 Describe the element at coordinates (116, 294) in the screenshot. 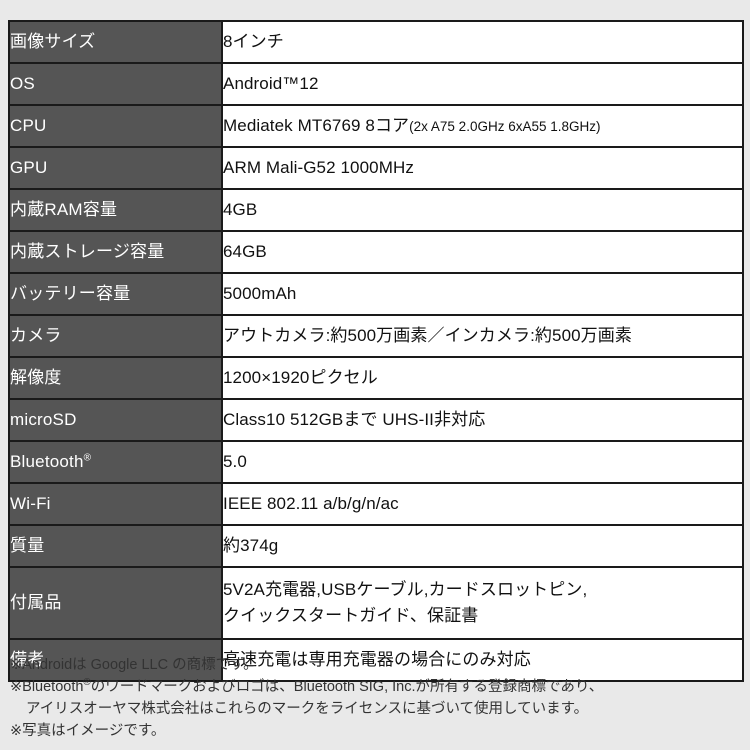

I see `spec-label-battery: バッテリー容量` at that location.